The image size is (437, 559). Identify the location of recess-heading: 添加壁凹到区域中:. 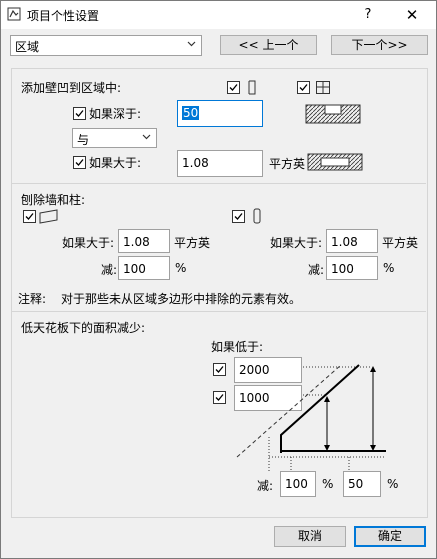
(71, 88).